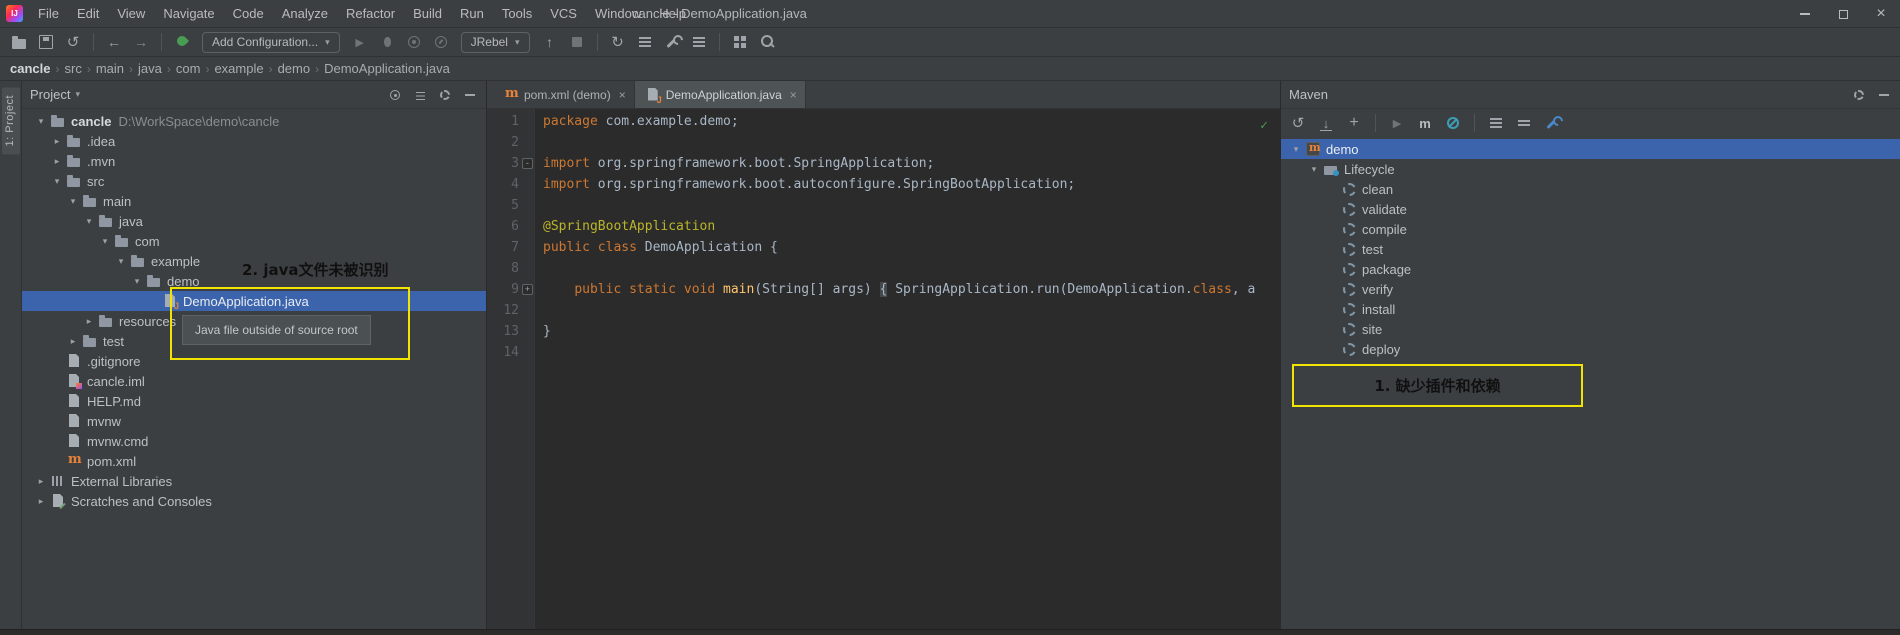  Describe the element at coordinates (427, 13) in the screenshot. I see `menu-build: Build` at that location.